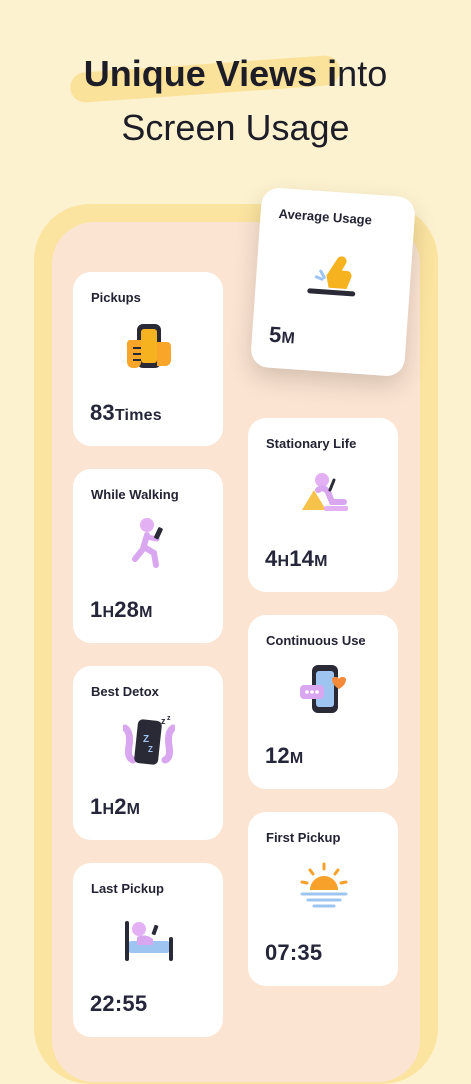  I want to click on card-value: 07:35, so click(294, 952).